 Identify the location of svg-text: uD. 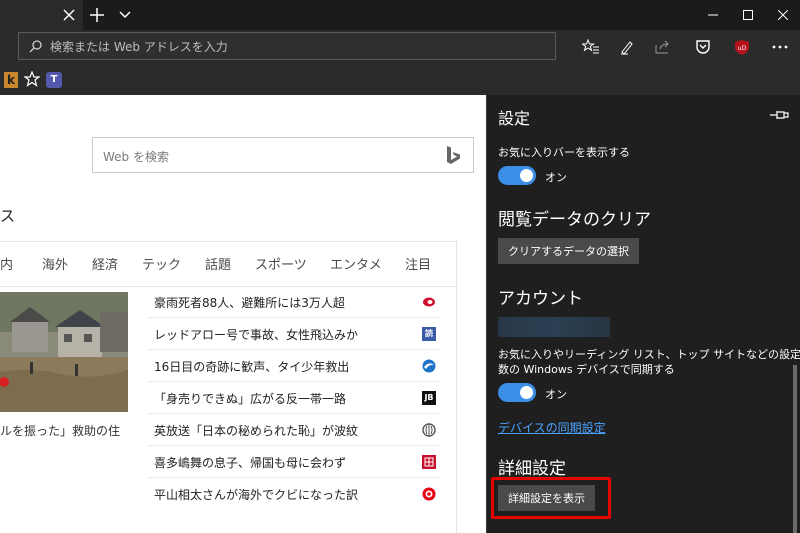
(742, 48).